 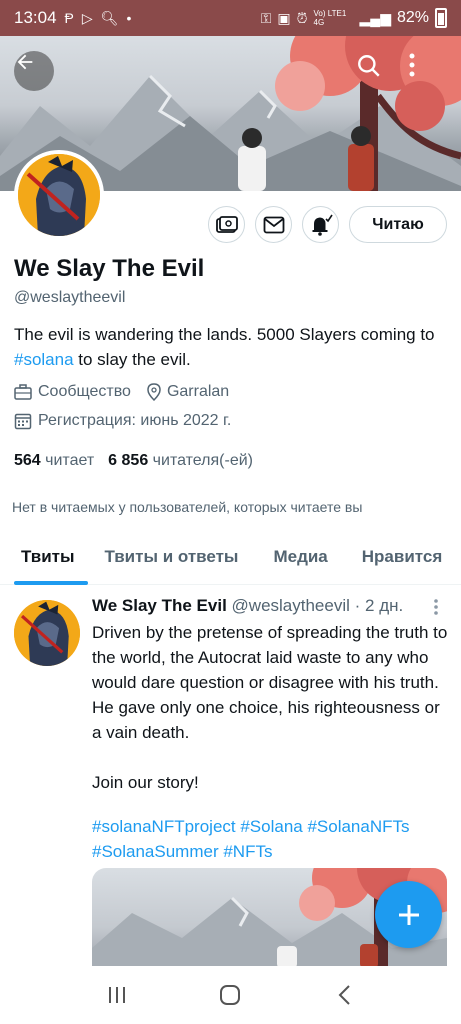 I want to click on bio-text-end: to slay the evil., so click(x=132, y=359).